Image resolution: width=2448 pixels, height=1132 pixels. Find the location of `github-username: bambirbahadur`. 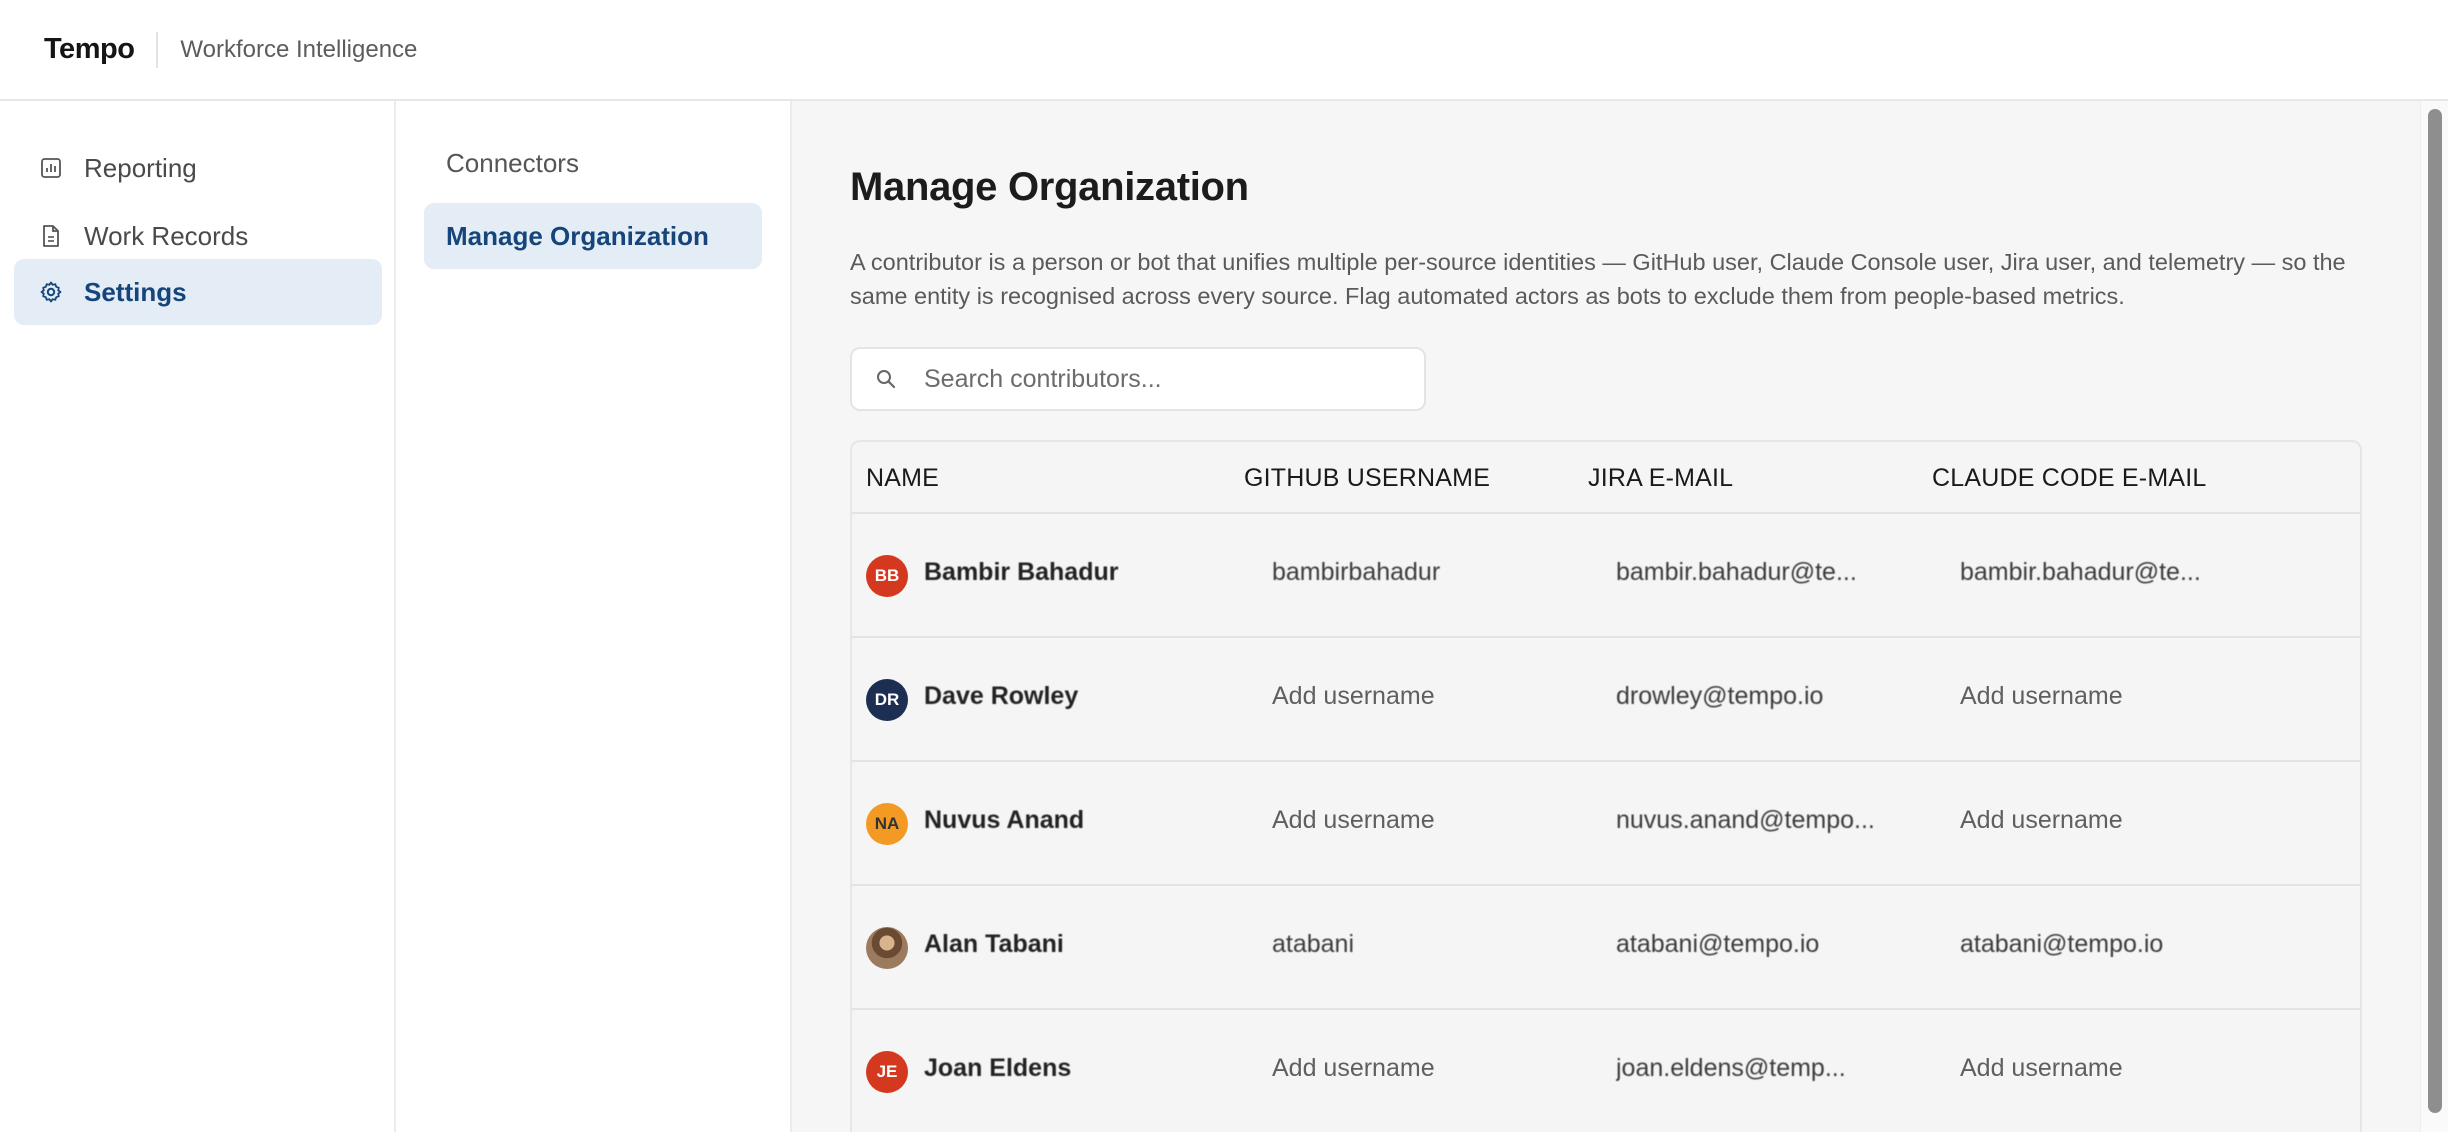

github-username: bambirbahadur is located at coordinates (1422, 572).